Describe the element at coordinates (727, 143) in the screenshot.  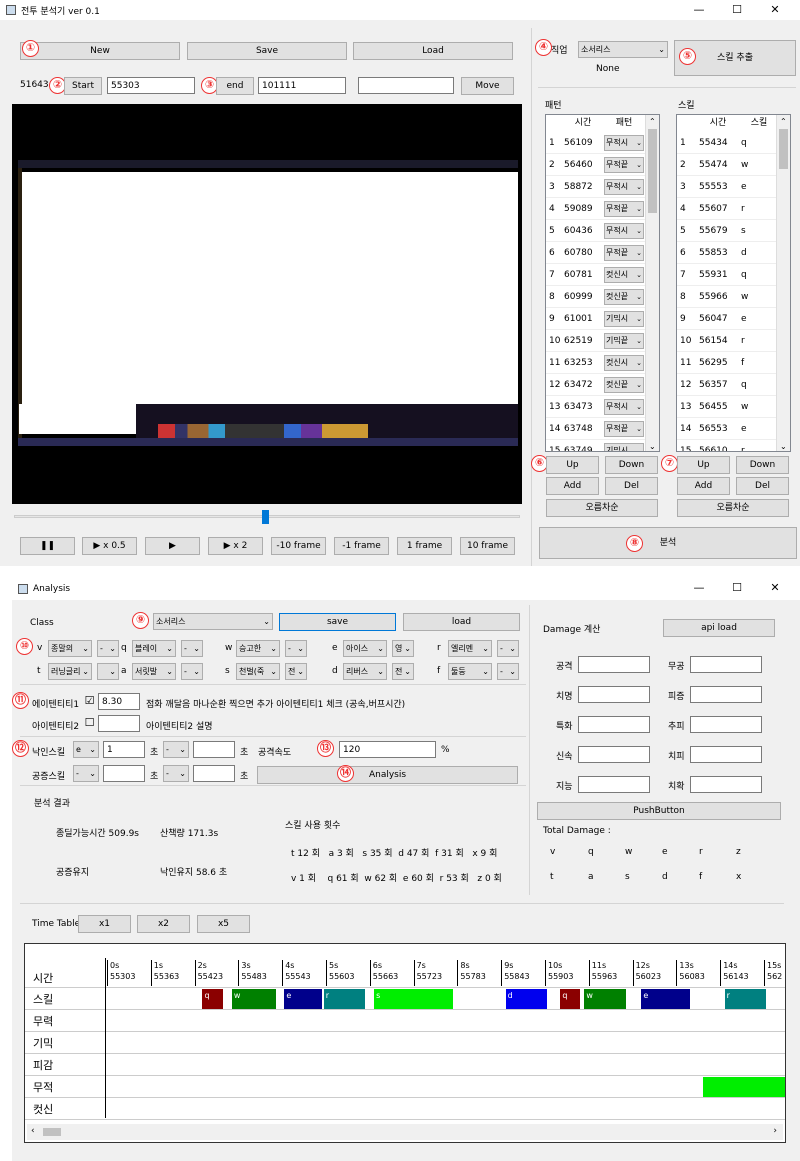
I see `skill-table-row: 1 55434 q` at that location.